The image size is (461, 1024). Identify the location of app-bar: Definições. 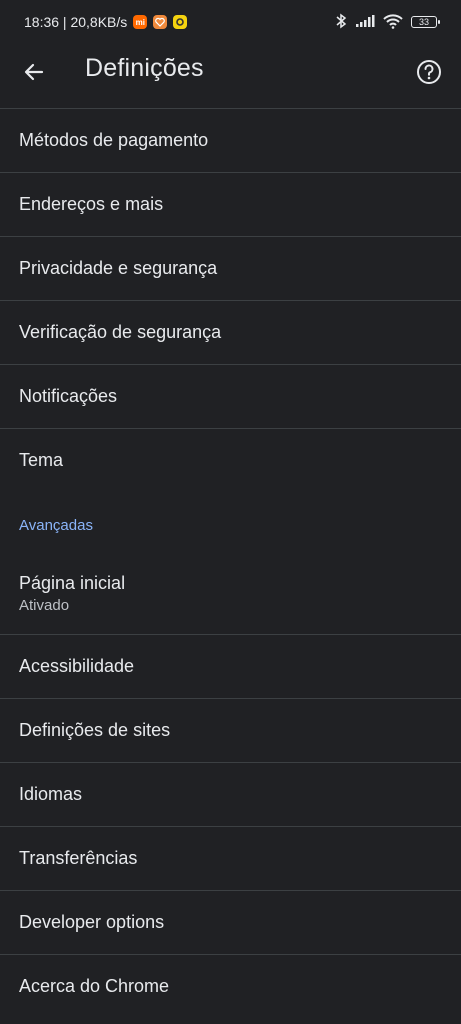
(230, 76).